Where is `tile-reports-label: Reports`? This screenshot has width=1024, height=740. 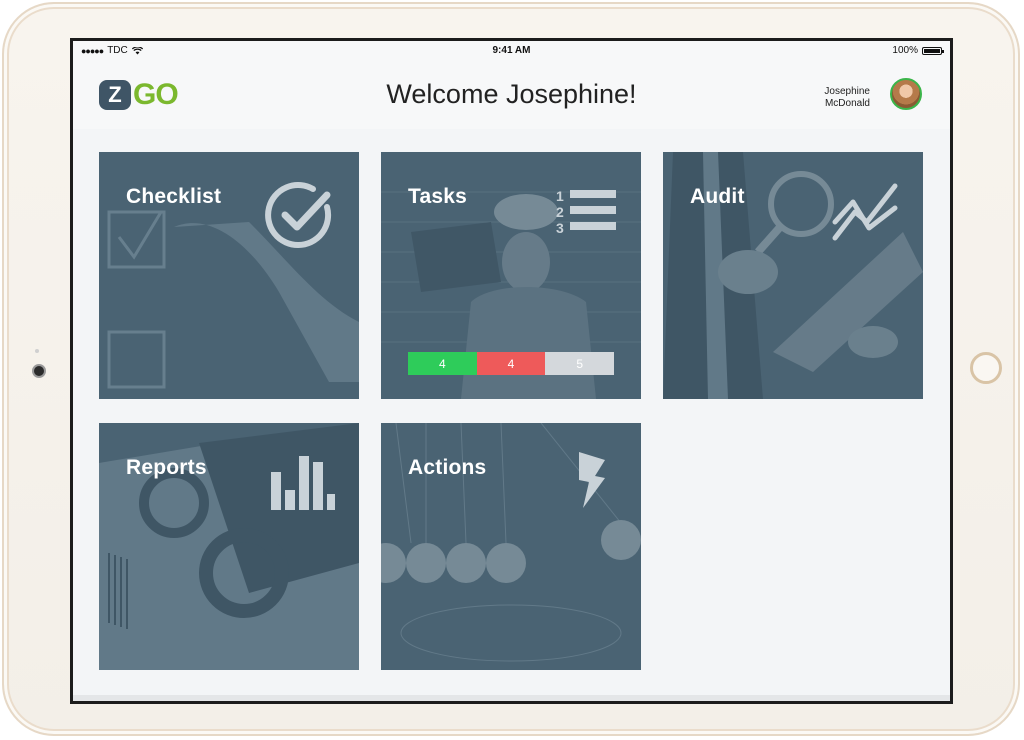 tile-reports-label: Reports is located at coordinates (166, 467).